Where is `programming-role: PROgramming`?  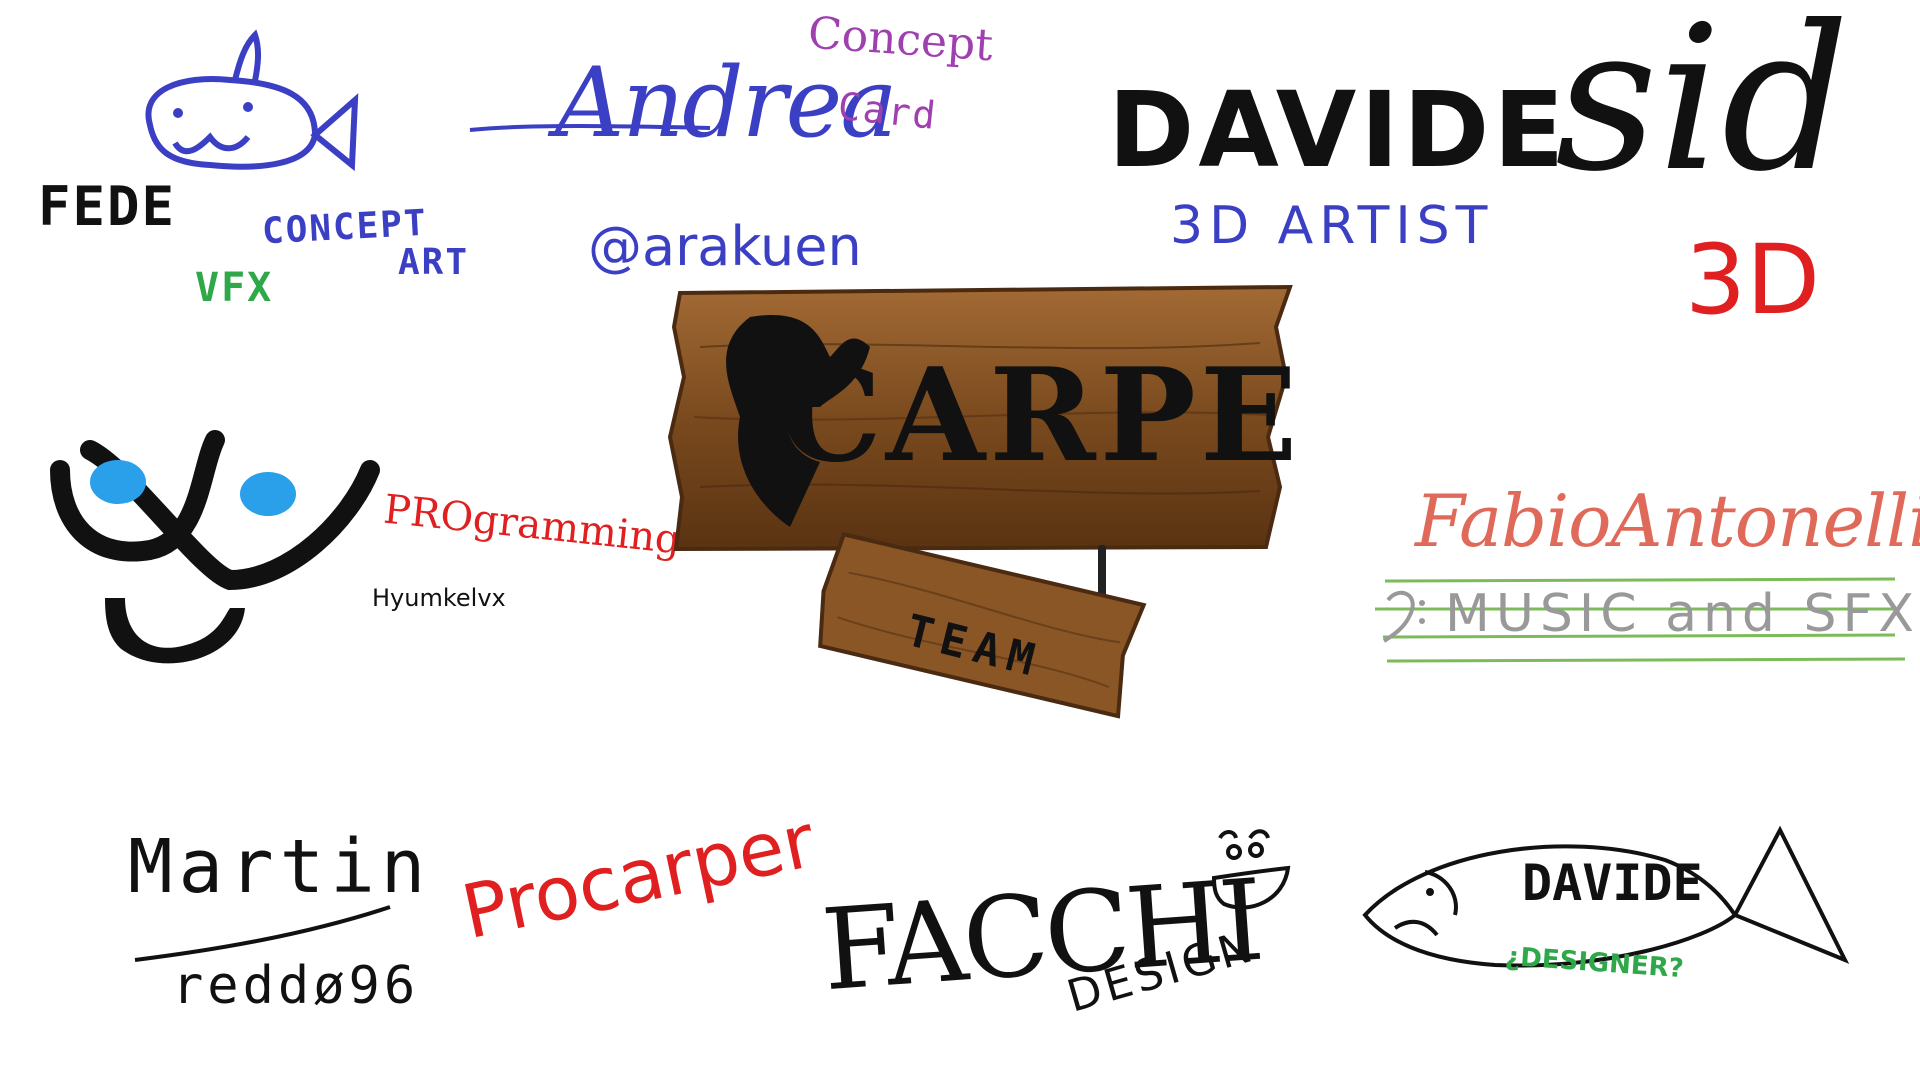
programming-role: PROgramming is located at coordinates (532, 525).